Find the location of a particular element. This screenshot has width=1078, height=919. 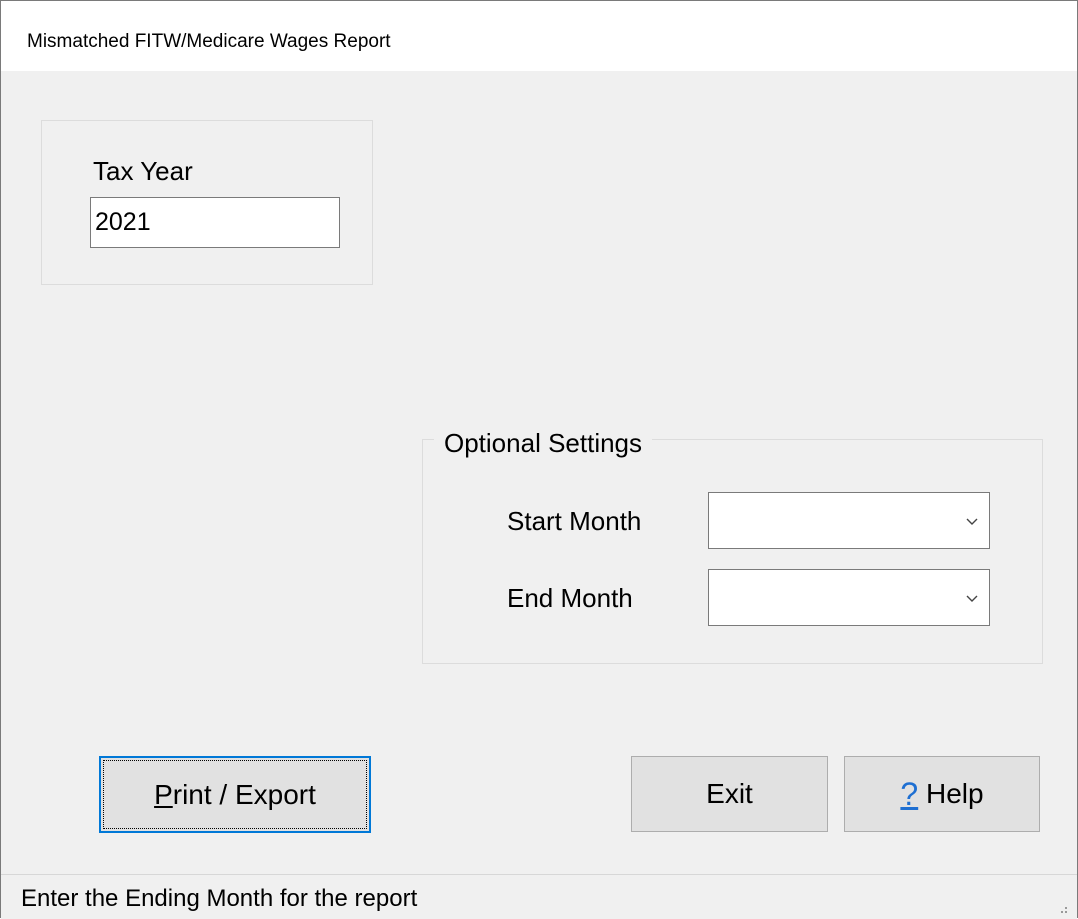

help-button: ? Help is located at coordinates (942, 794).